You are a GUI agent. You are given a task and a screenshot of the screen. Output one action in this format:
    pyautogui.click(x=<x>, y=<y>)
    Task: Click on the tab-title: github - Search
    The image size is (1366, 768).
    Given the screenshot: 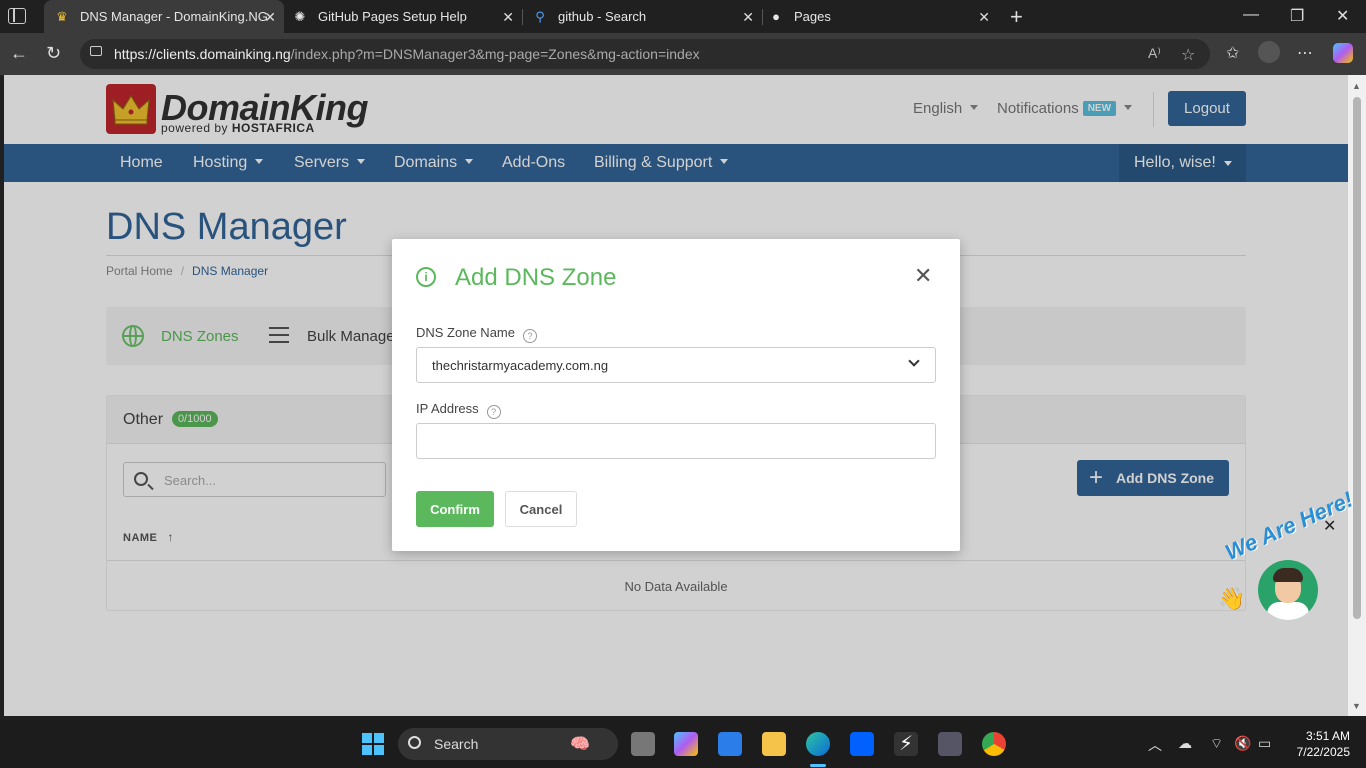 What is the action you would take?
    pyautogui.click(x=602, y=16)
    